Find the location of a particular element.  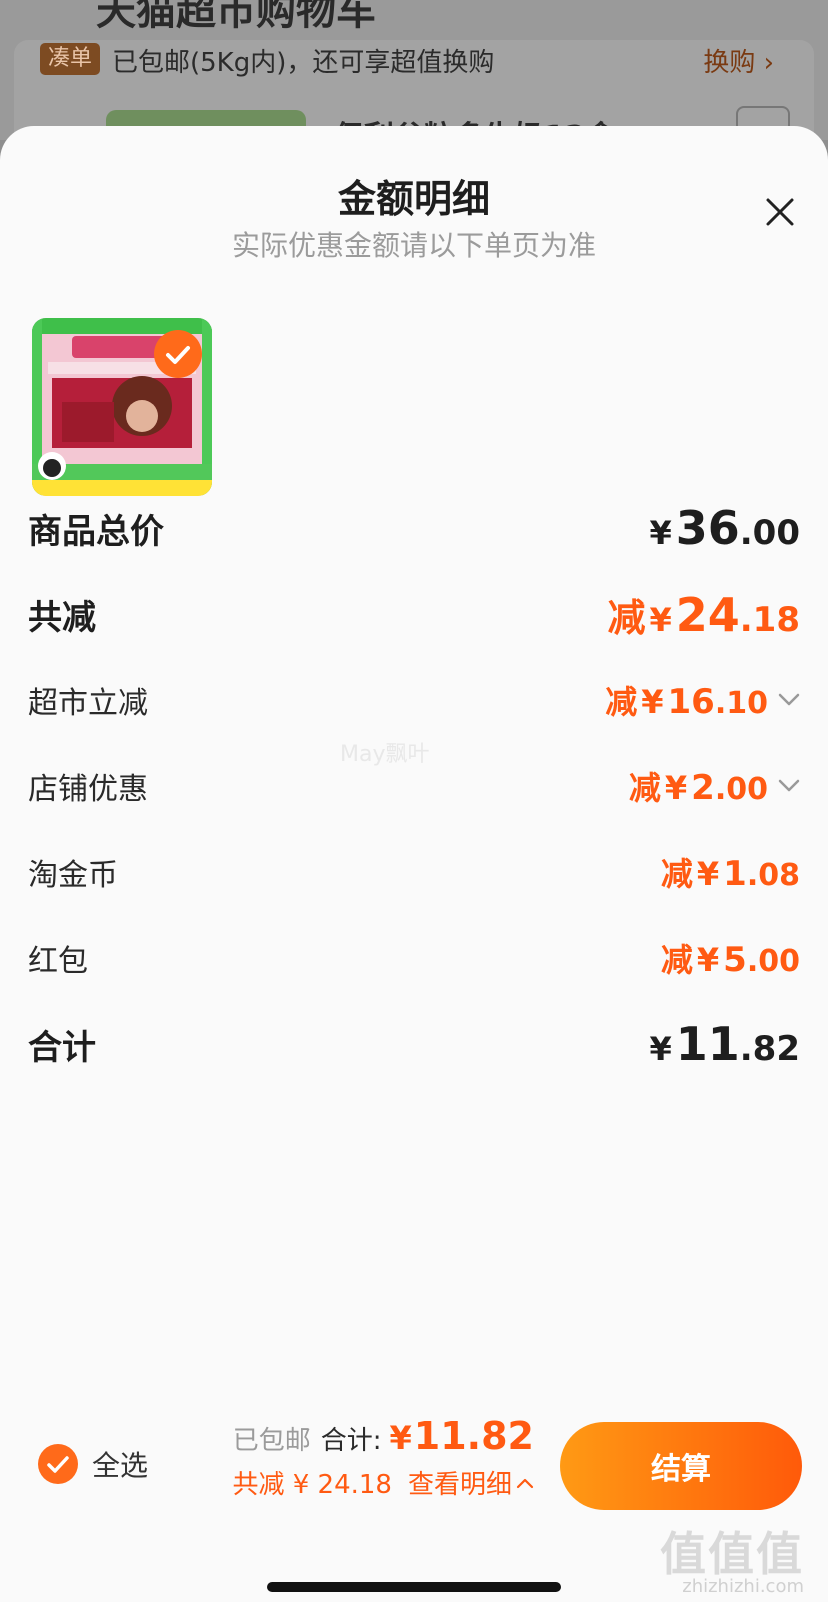

select-all-label: 全选 is located at coordinates (120, 1465).